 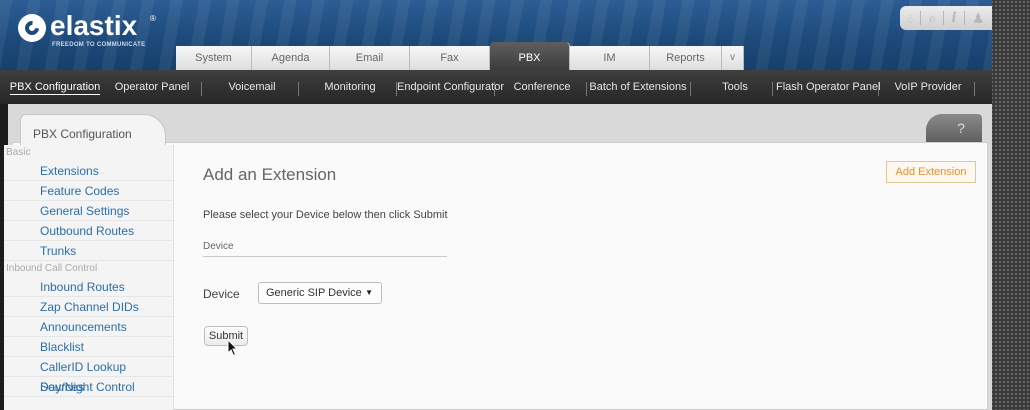 What do you see at coordinates (226, 336) in the screenshot?
I see `submit-button: Submit` at bounding box center [226, 336].